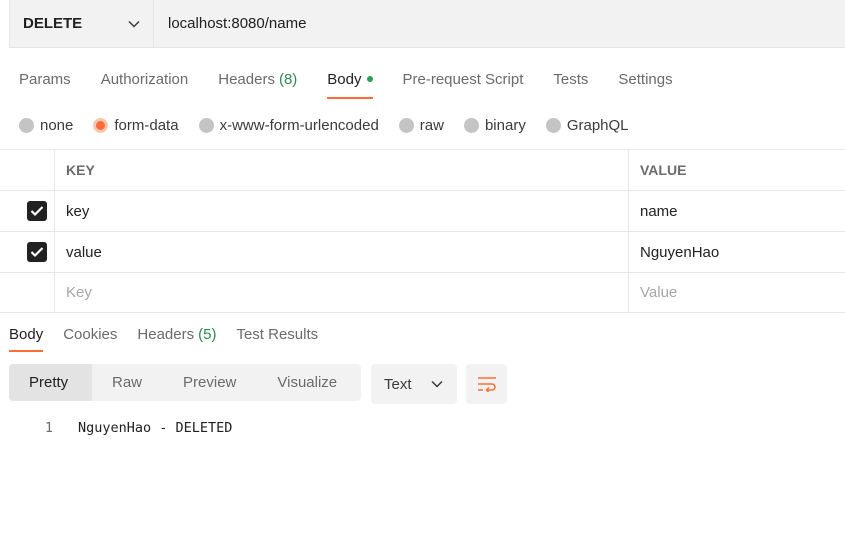 This screenshot has width=845, height=543. I want to click on tab-response-body: Body, so click(26, 335).